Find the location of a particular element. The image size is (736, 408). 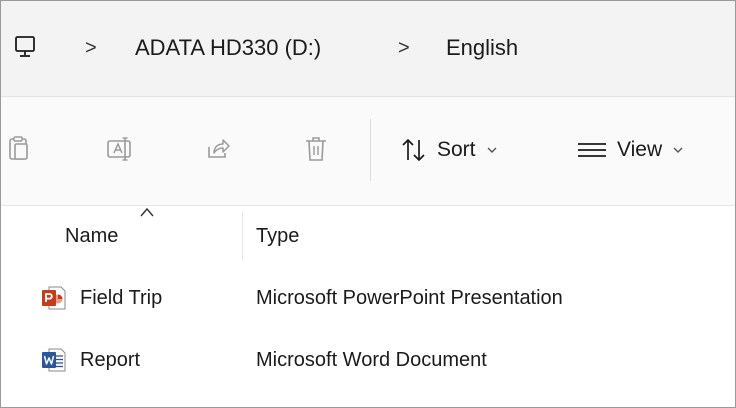

sort-button: Sort is located at coordinates (449, 150).